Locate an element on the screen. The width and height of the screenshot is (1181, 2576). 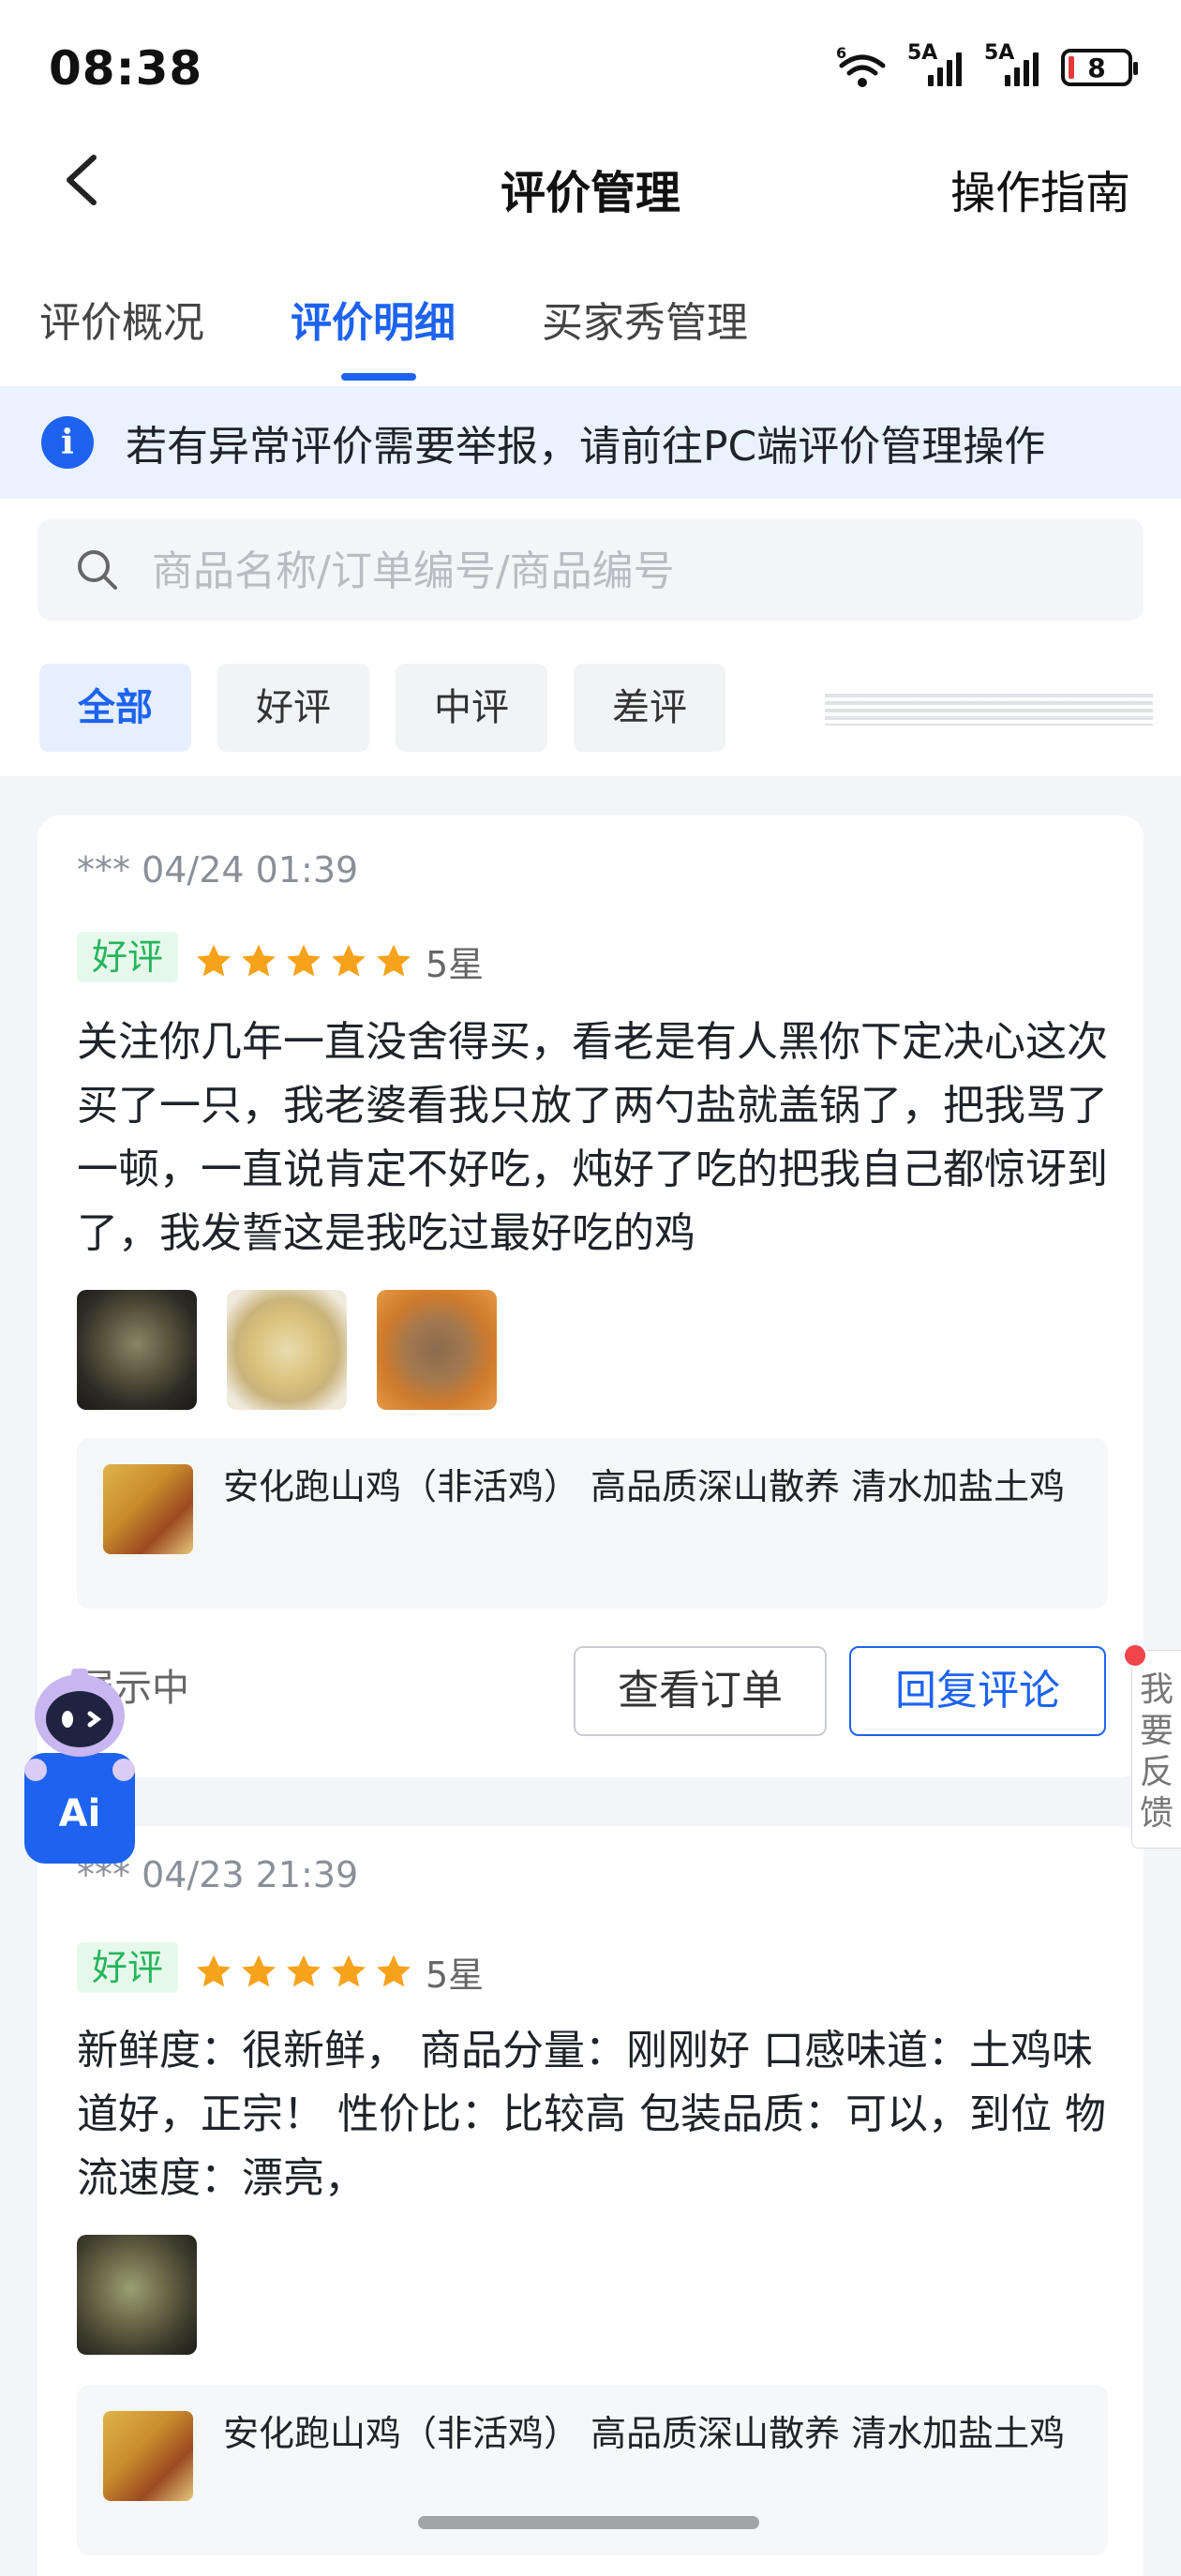
wifi-label: 6 is located at coordinates (841, 53).